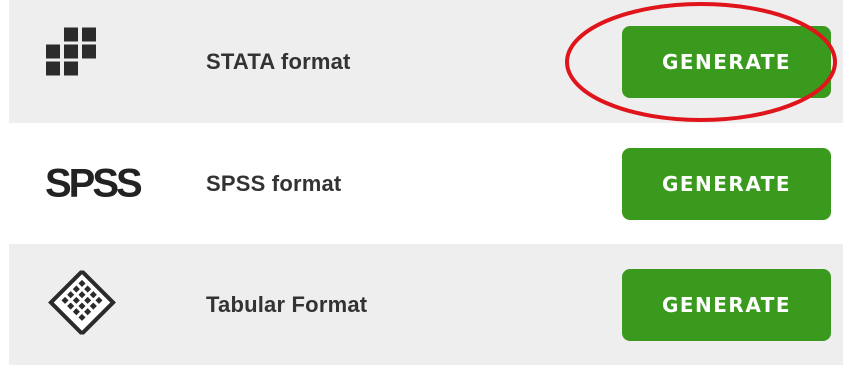 The image size is (843, 365). Describe the element at coordinates (94, 183) in the screenshot. I see `spss-logo: SPSS` at that location.